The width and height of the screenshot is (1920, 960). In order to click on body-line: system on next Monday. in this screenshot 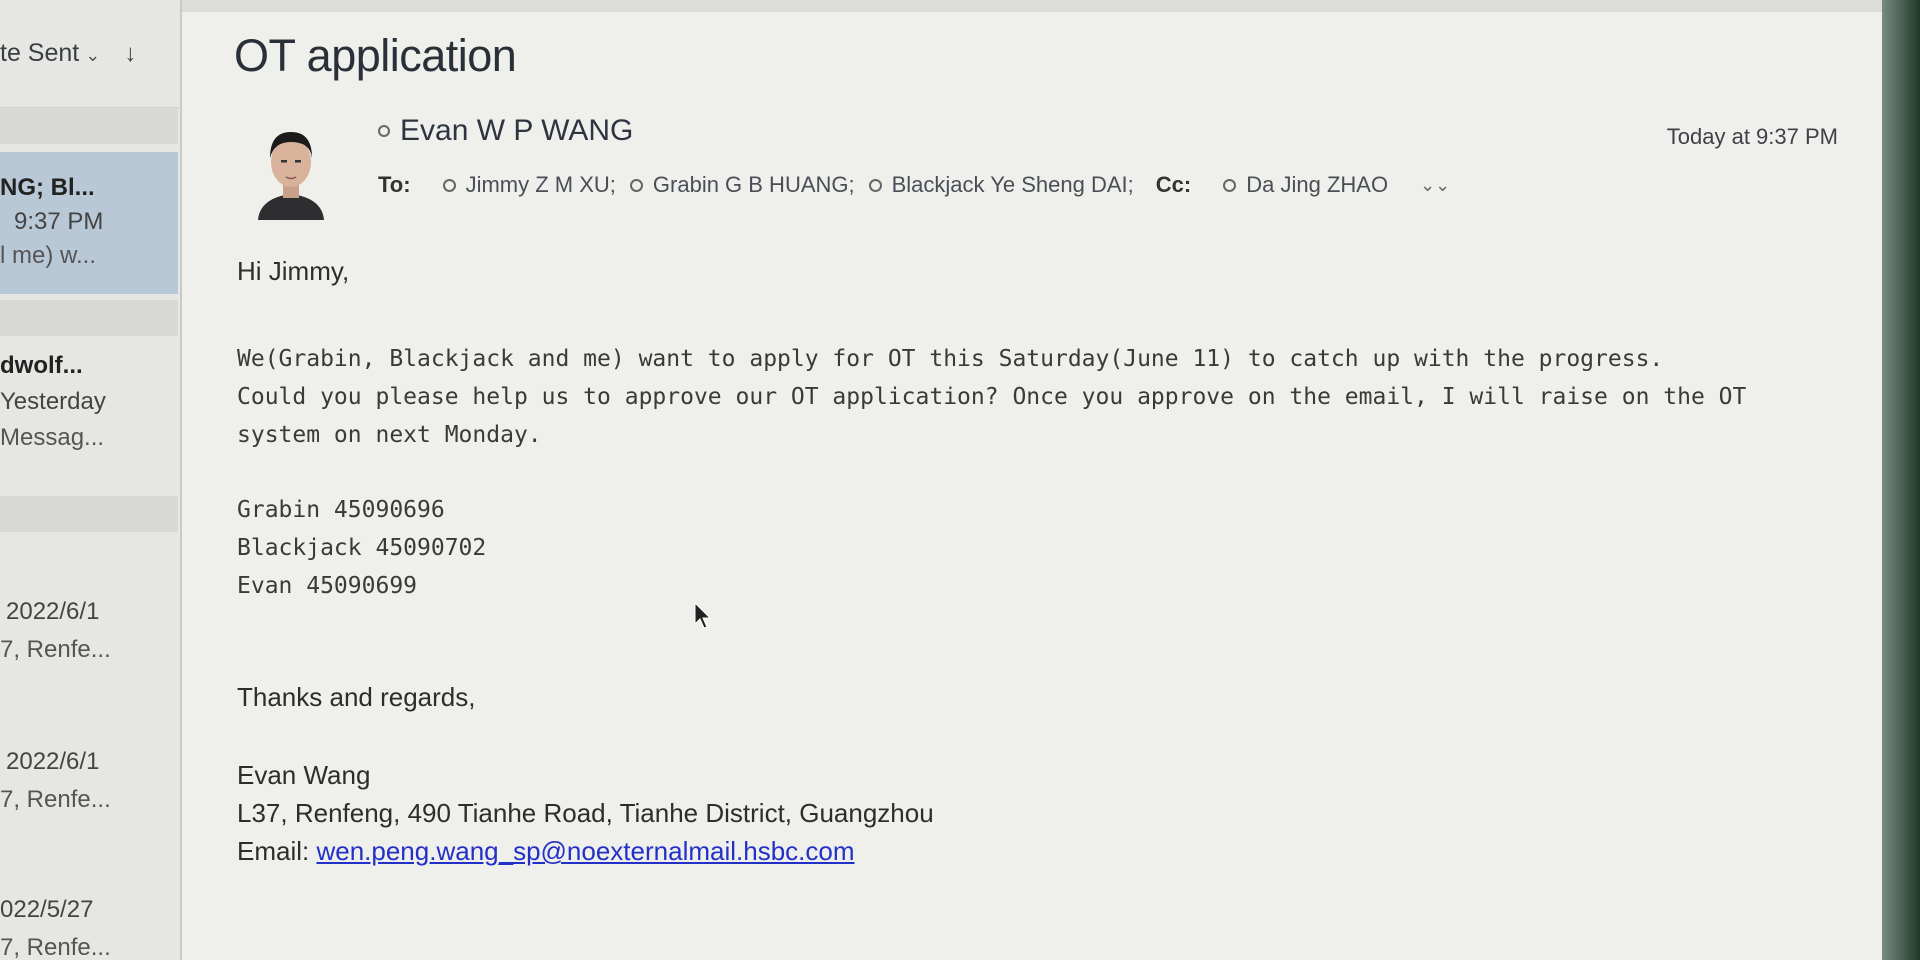, I will do `click(389, 435)`.